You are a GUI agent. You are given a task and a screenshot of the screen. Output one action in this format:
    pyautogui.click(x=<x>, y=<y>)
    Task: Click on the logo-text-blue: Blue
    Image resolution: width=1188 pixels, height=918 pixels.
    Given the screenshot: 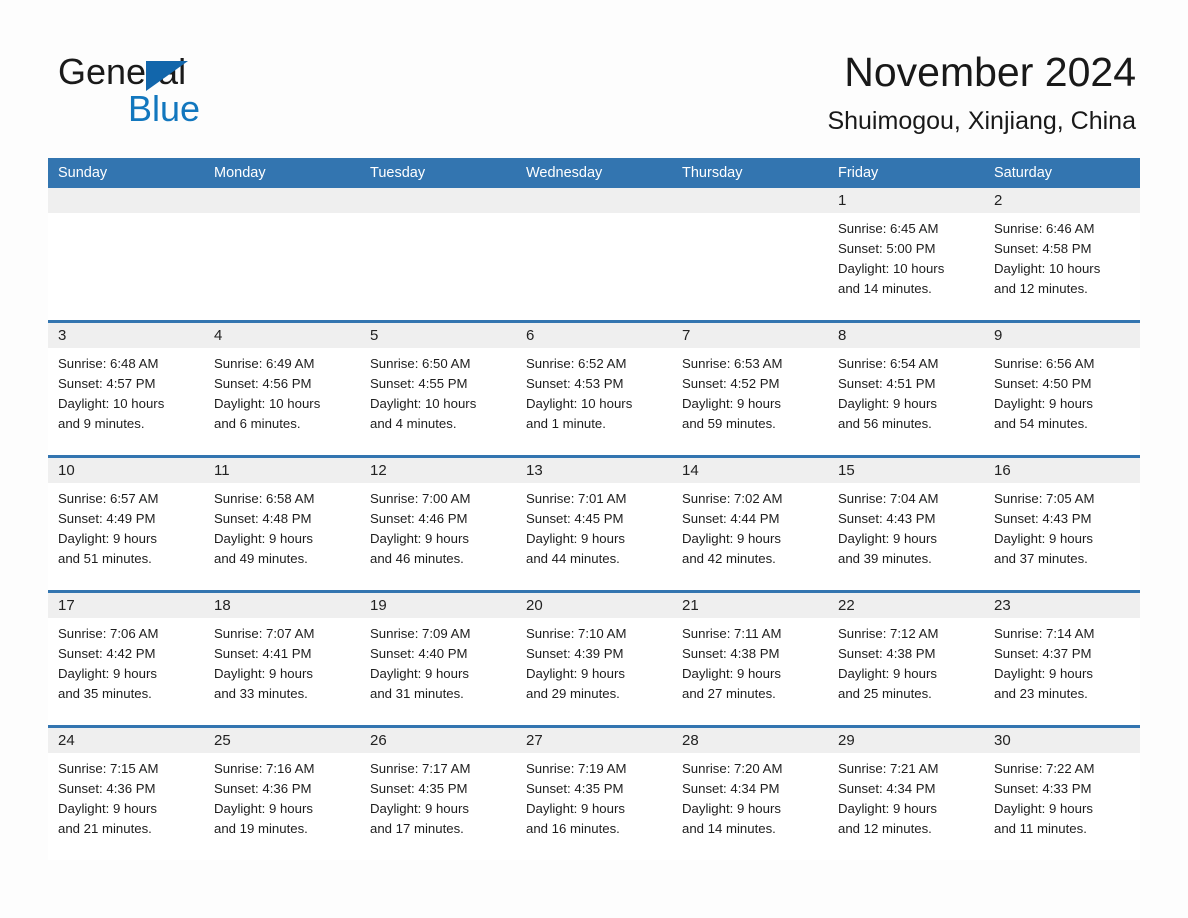 What is the action you would take?
    pyautogui.click(x=164, y=108)
    